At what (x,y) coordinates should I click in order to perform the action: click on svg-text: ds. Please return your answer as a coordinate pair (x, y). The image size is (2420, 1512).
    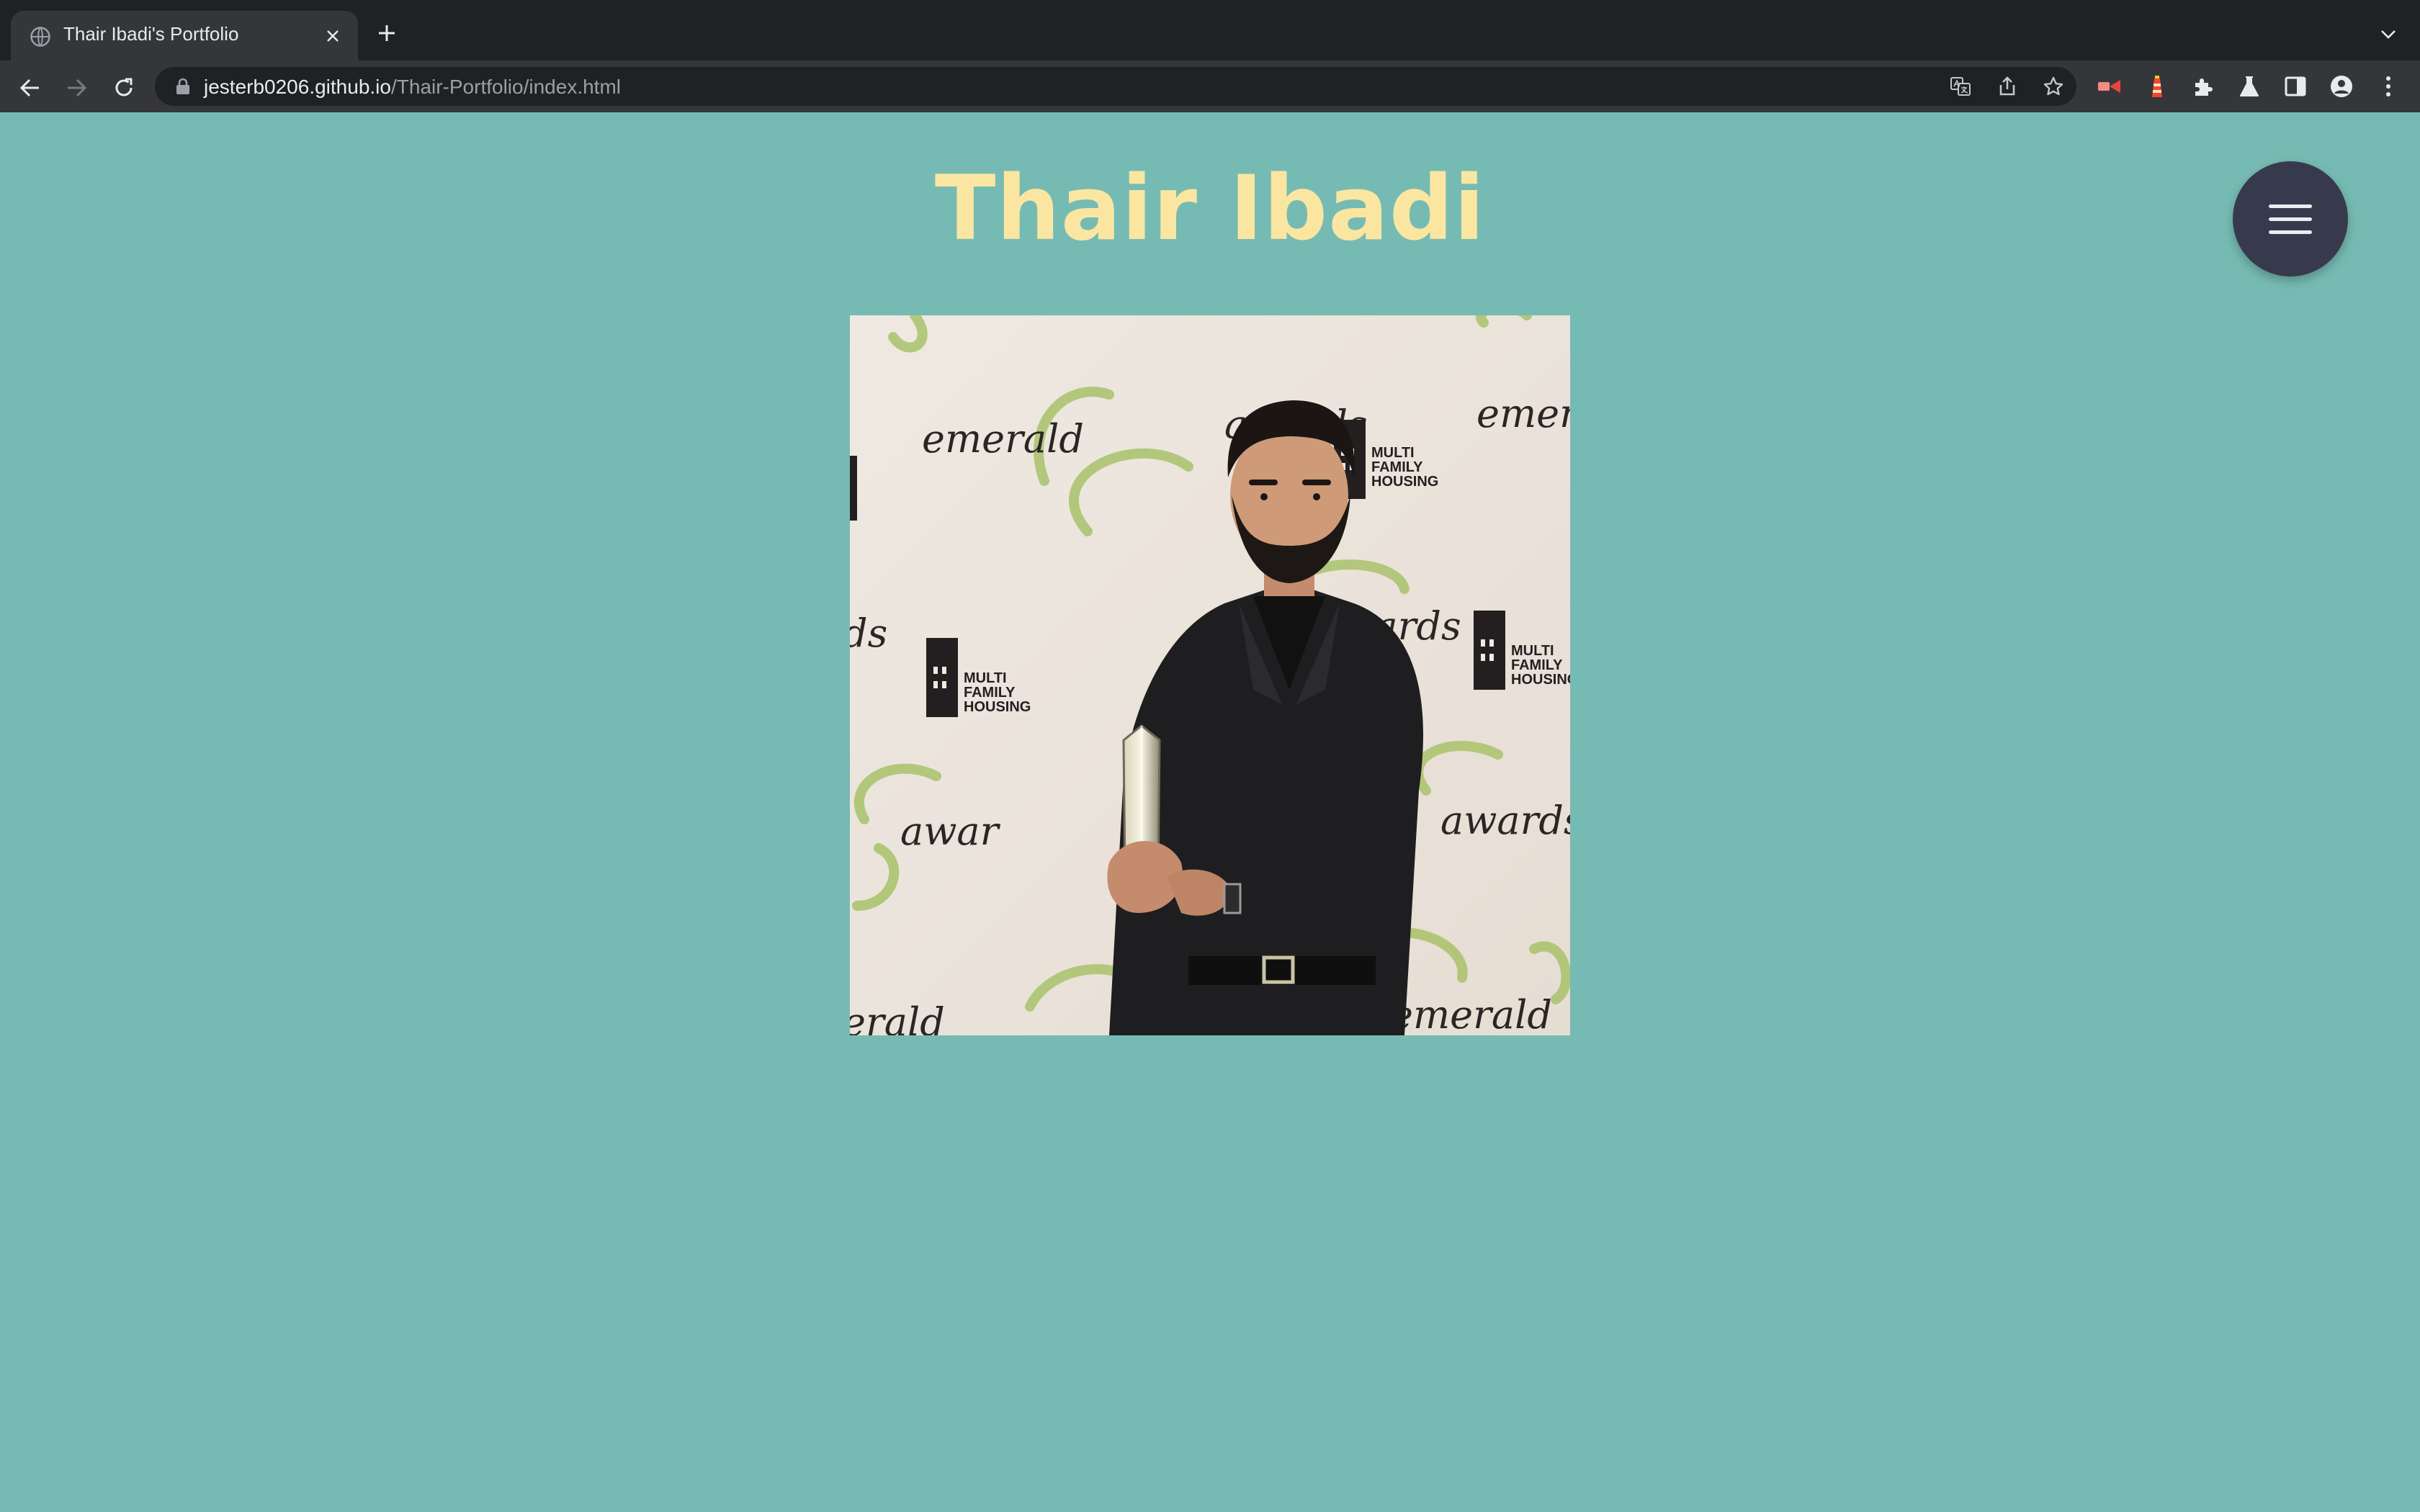
    Looking at the image, I should click on (869, 633).